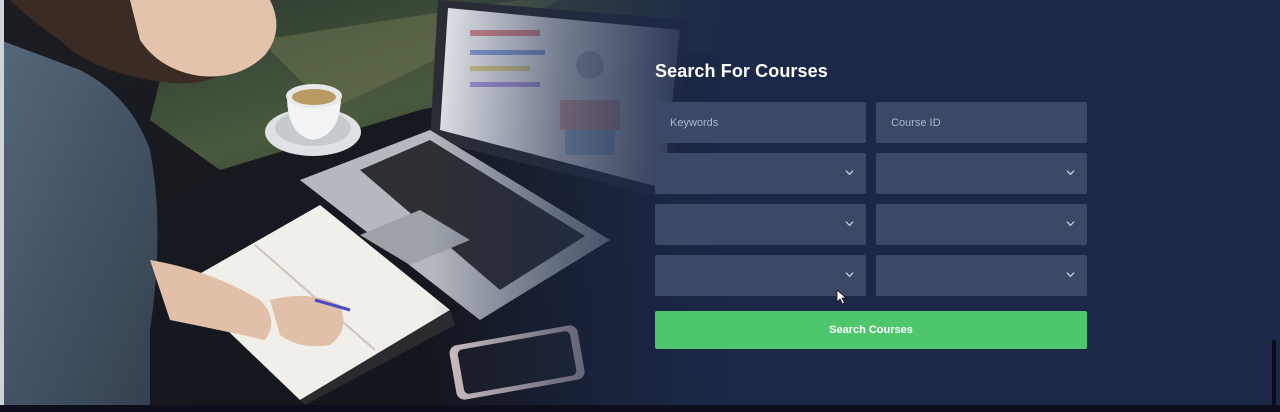 Image resolution: width=1280 pixels, height=412 pixels. Describe the element at coordinates (640, 408) in the screenshot. I see `bottom-bar` at that location.